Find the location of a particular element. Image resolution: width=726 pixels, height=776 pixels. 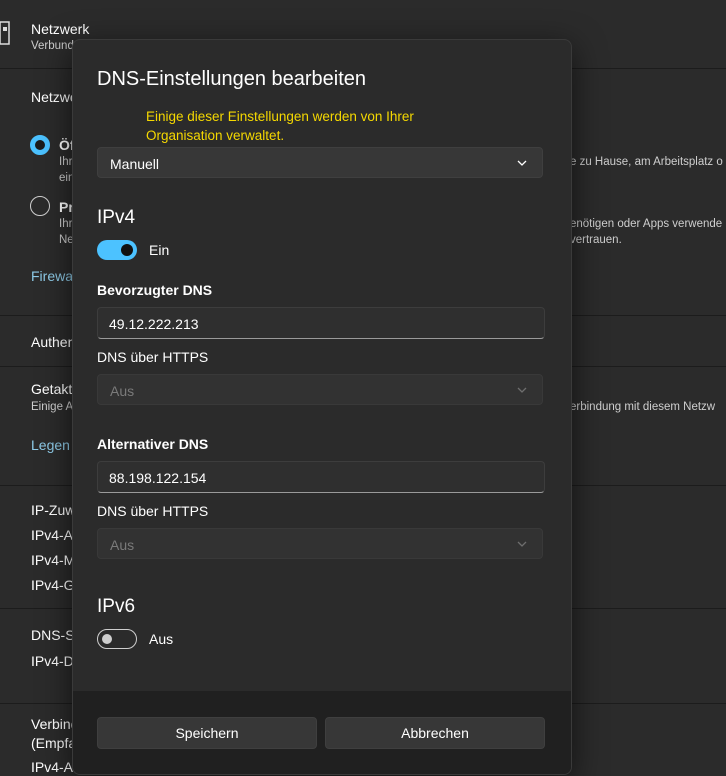

ipv6-toggle is located at coordinates (117, 639).